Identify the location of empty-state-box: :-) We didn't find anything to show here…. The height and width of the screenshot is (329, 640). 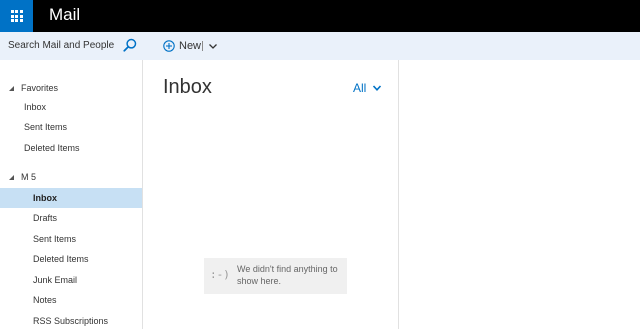
(275, 276).